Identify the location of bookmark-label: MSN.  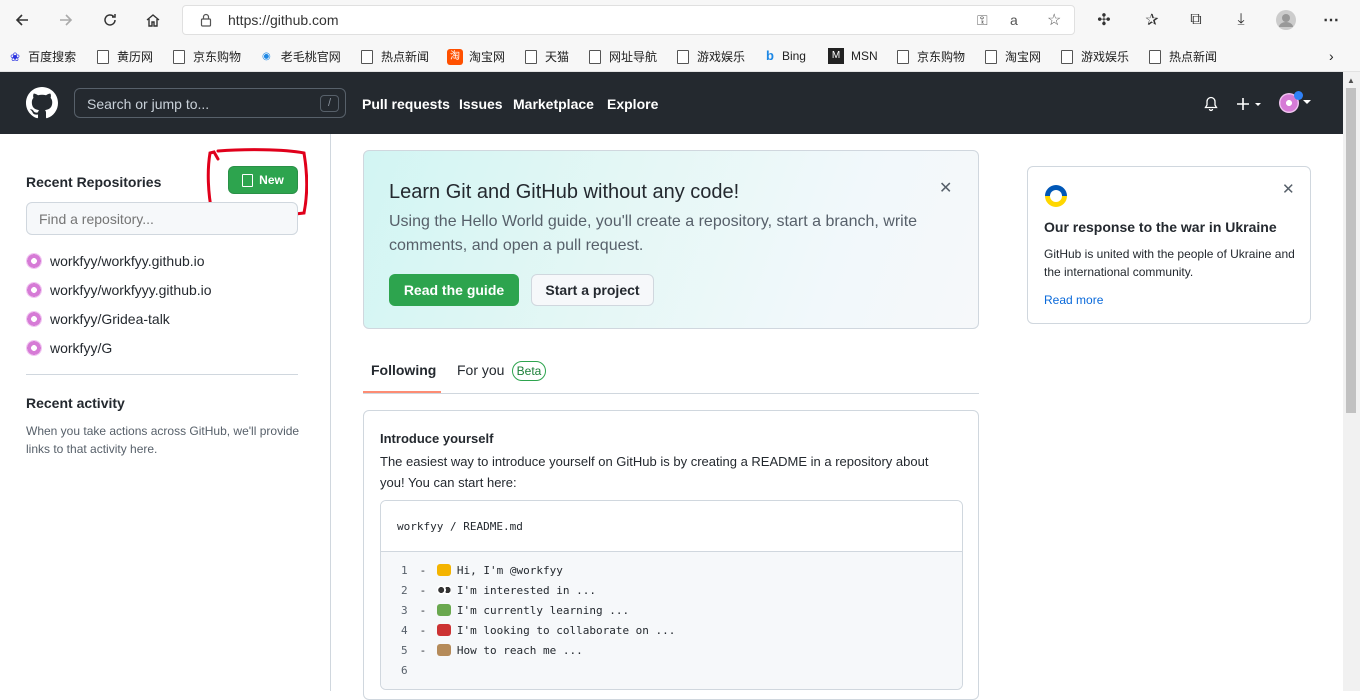
(864, 56).